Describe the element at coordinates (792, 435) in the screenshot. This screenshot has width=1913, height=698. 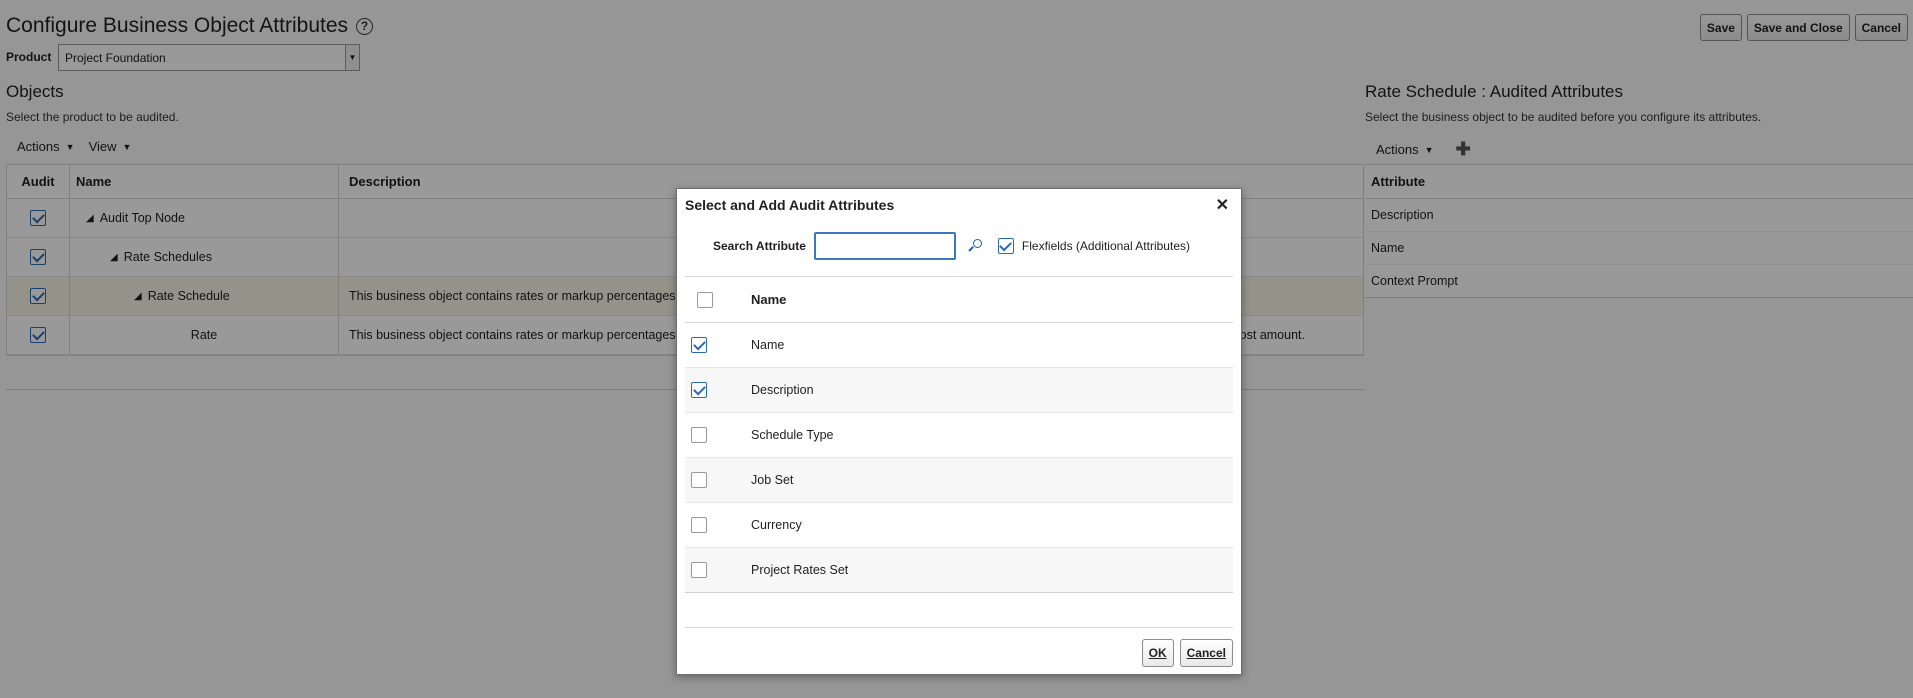
I see `row-name: Schedule Type` at that location.